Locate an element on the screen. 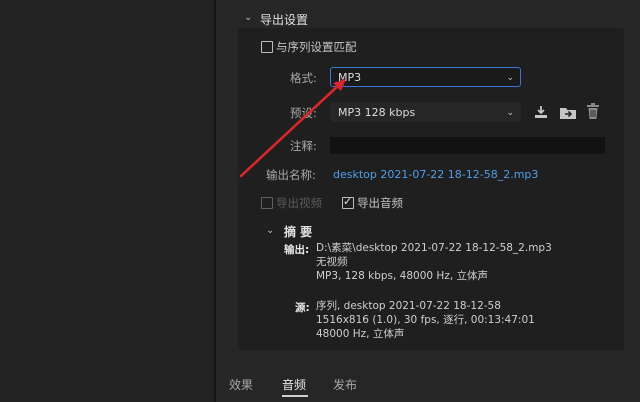 The width and height of the screenshot is (640, 402). summary-source-line: 1516x816 (1.0), 30 fps, 逐行, 00:13:47:01 is located at coordinates (425, 320).